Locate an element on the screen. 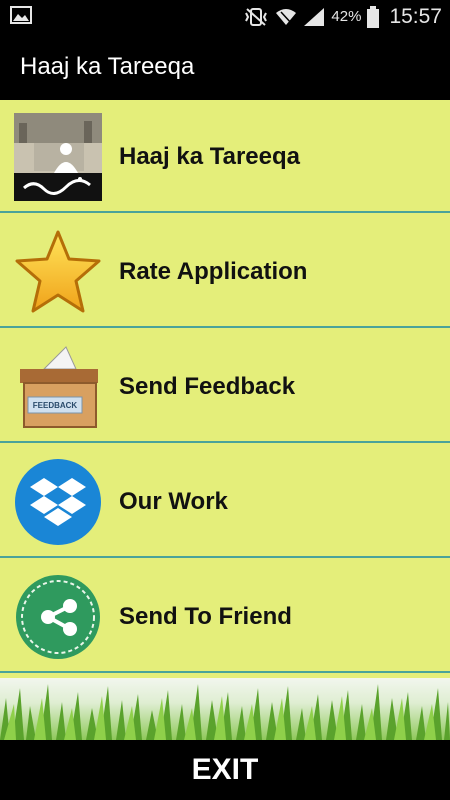 This screenshot has height=800, width=450. menu-item-label: Send Feedback is located at coordinates (207, 386).